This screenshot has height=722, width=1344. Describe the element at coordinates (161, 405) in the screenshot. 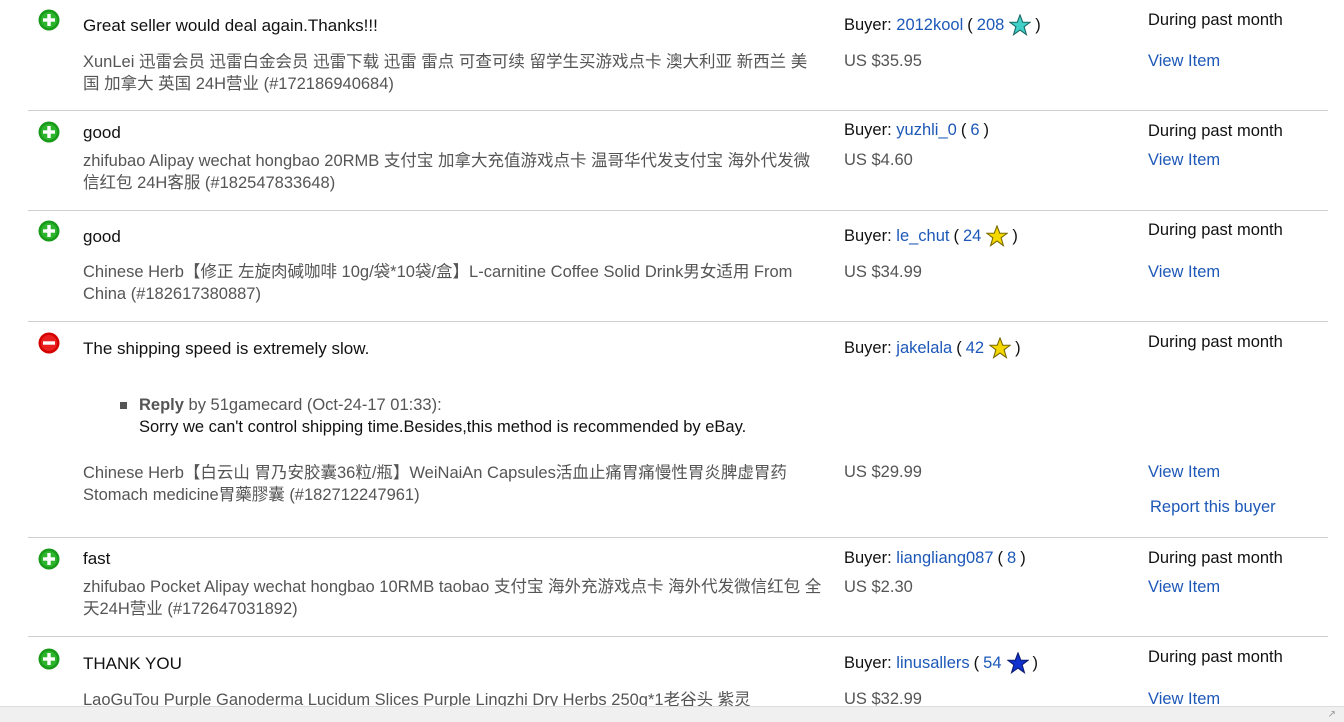

I see `reply-label: Reply` at that location.